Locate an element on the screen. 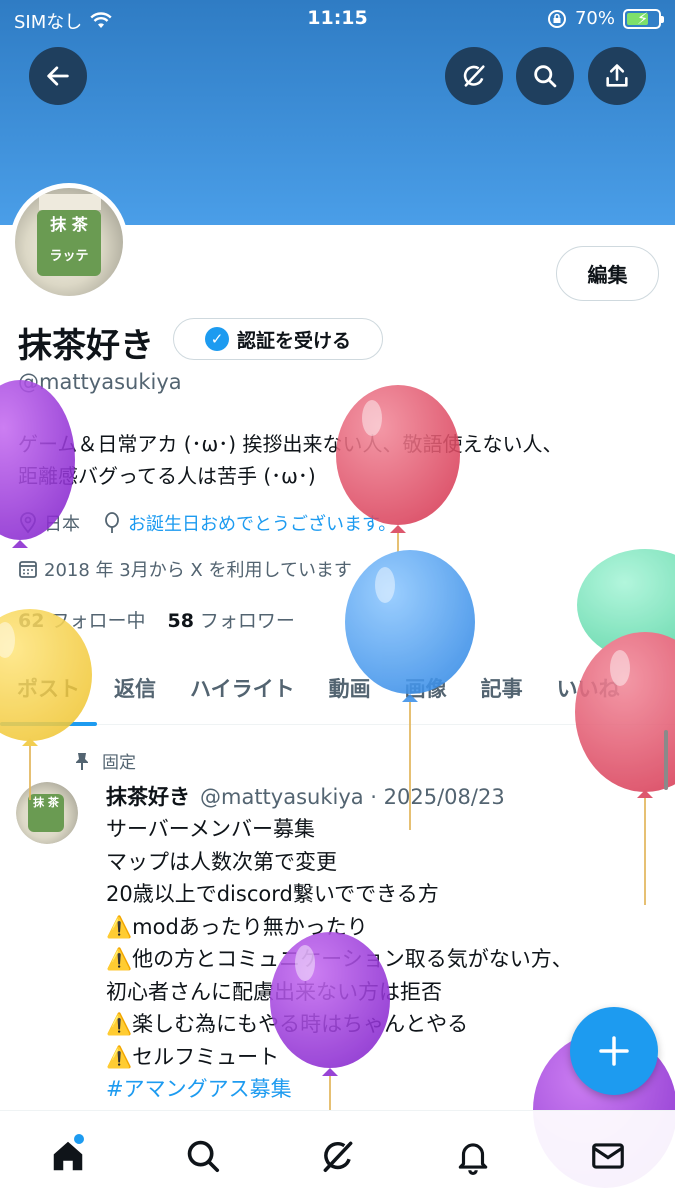  scrollbar is located at coordinates (666, 760).